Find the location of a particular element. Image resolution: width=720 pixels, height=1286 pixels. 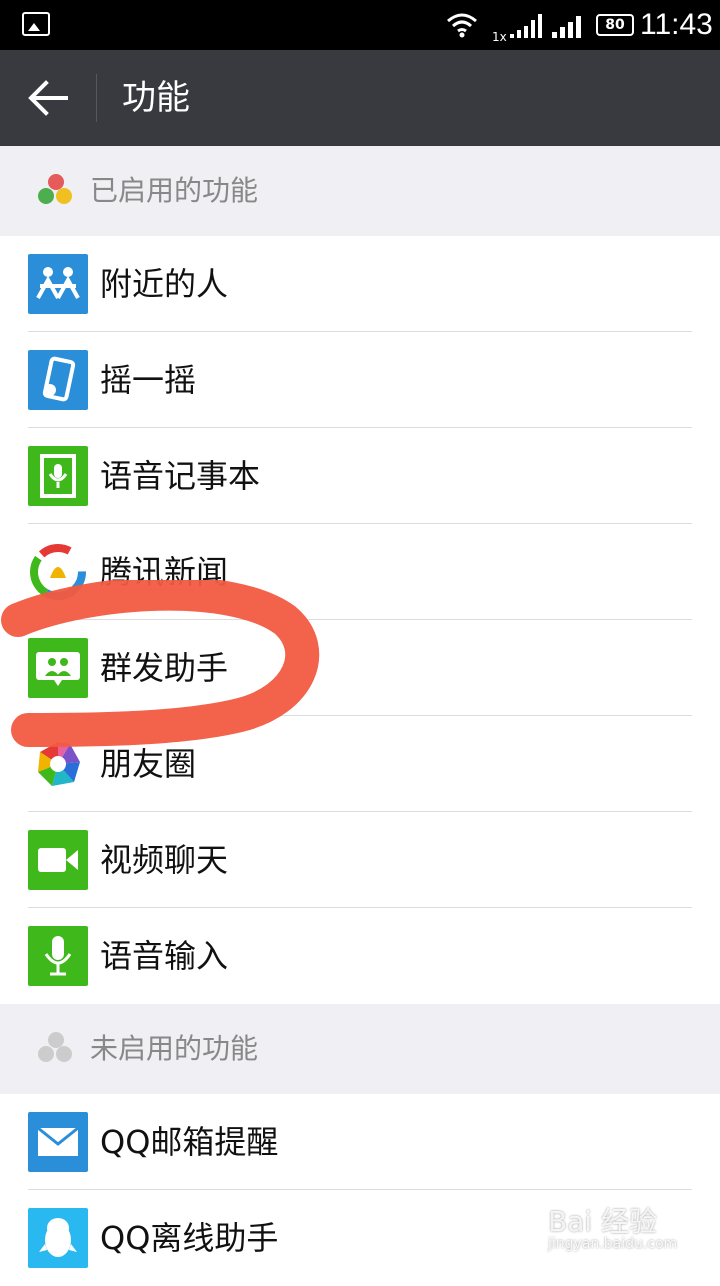

enabled-section-title: 已启用的功能 is located at coordinates (174, 190).